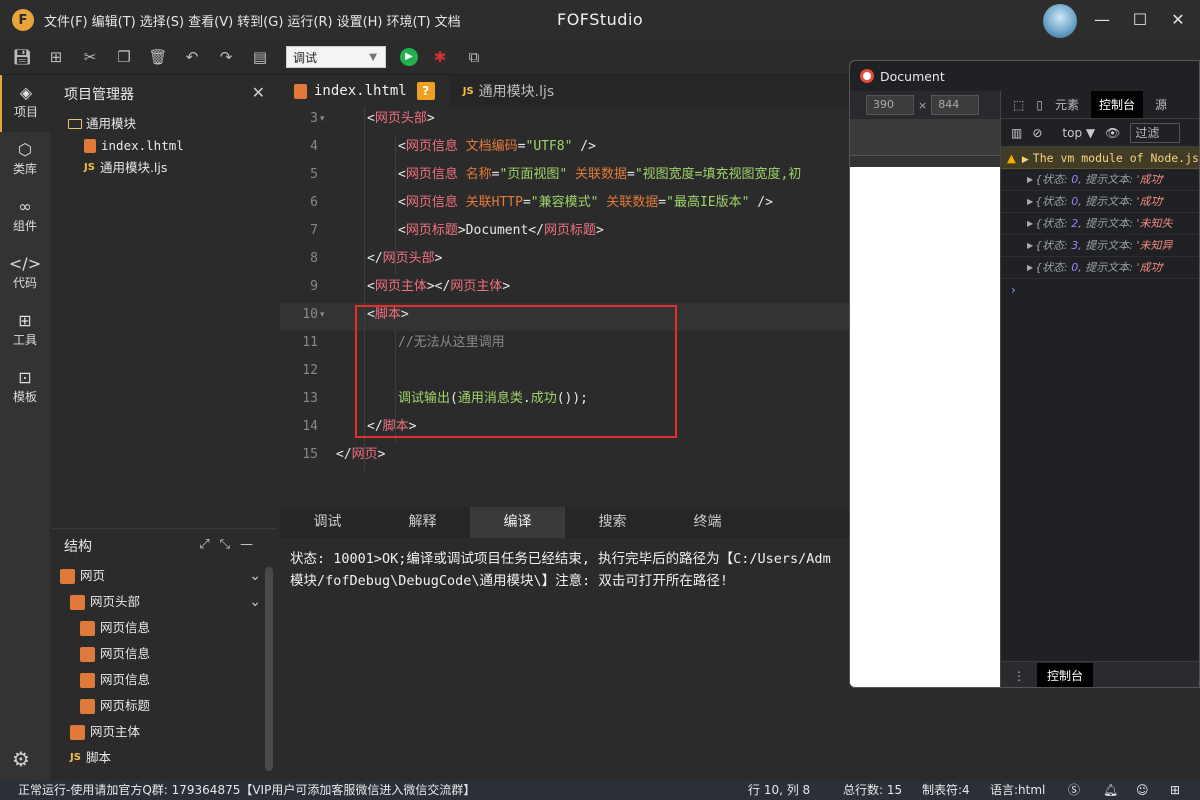 The image size is (1200, 800). Describe the element at coordinates (230, 544) in the screenshot. I see `collapse-icon: ⤡` at that location.